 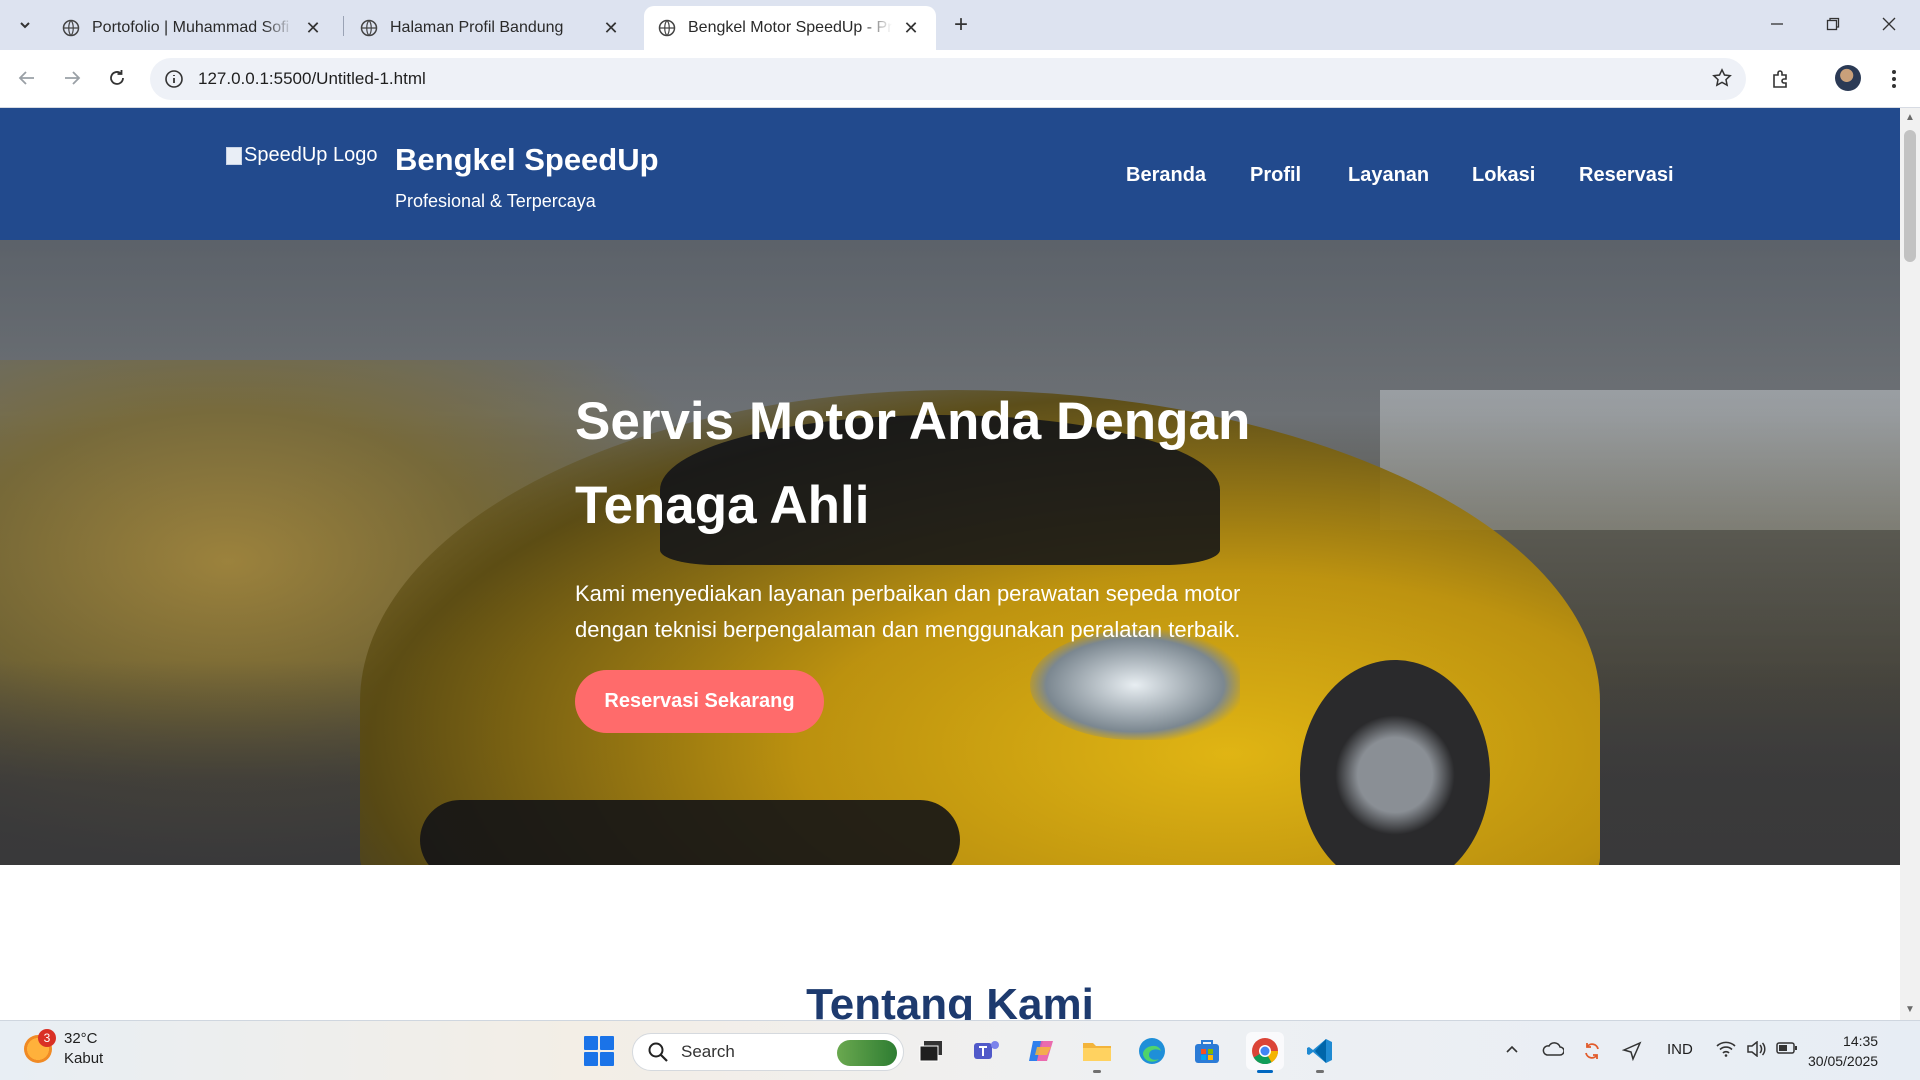 I want to click on more-vertical-icon, so click(x=1894, y=79).